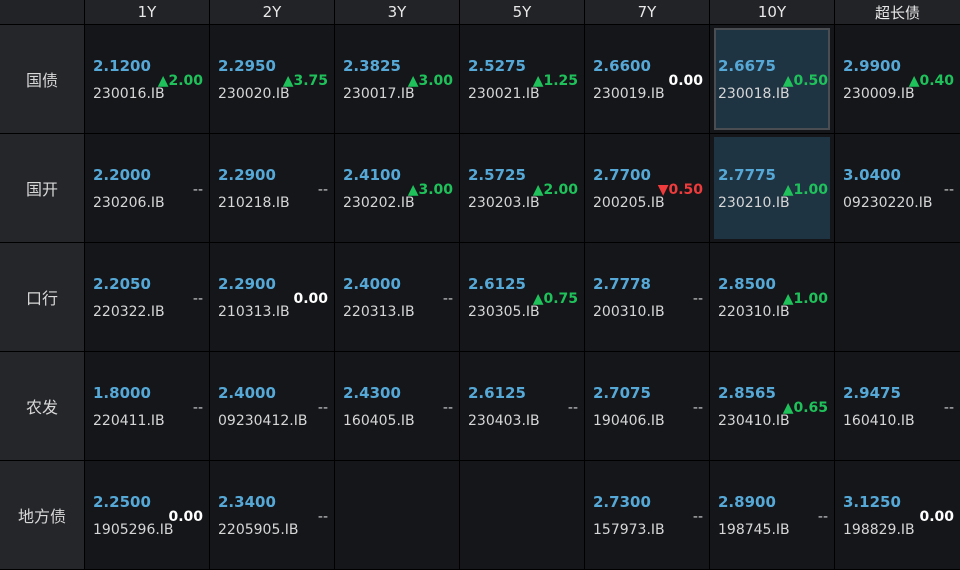  I want to click on bond-code: 220322.IB, so click(129, 312).